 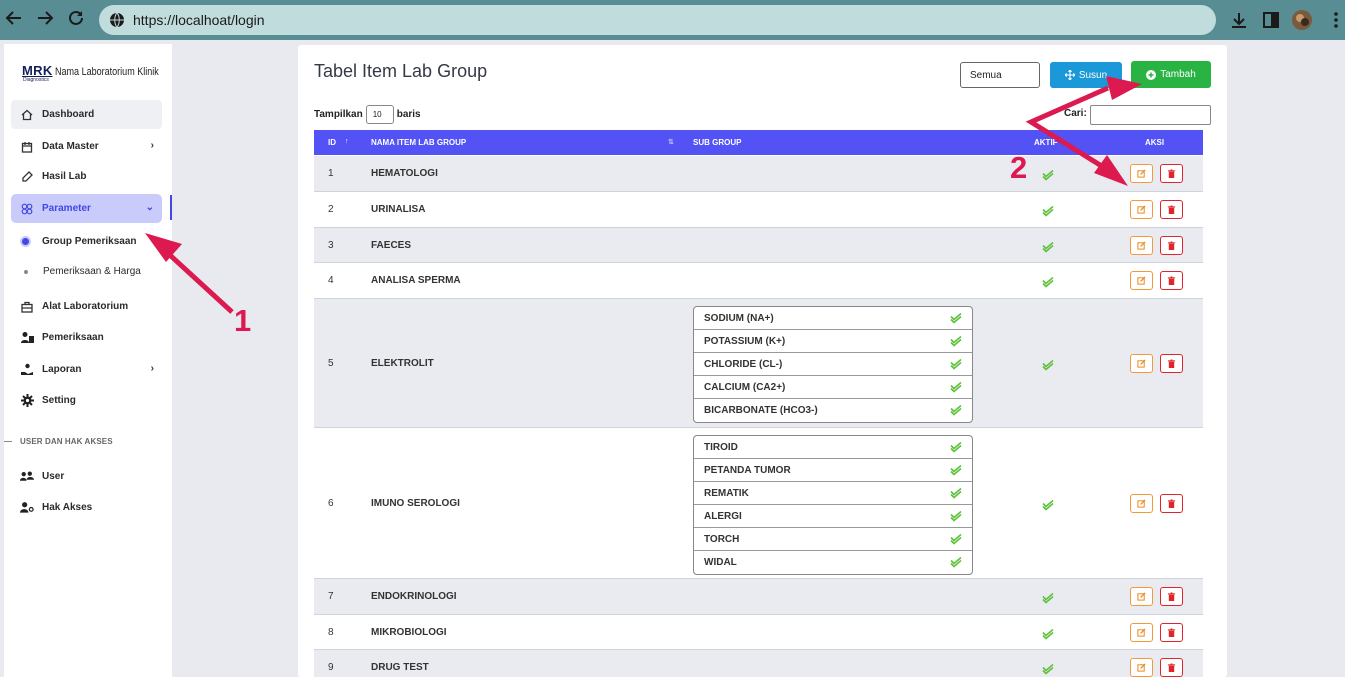 What do you see at coordinates (1302, 20) in the screenshot?
I see `profile-avatar-icon` at bounding box center [1302, 20].